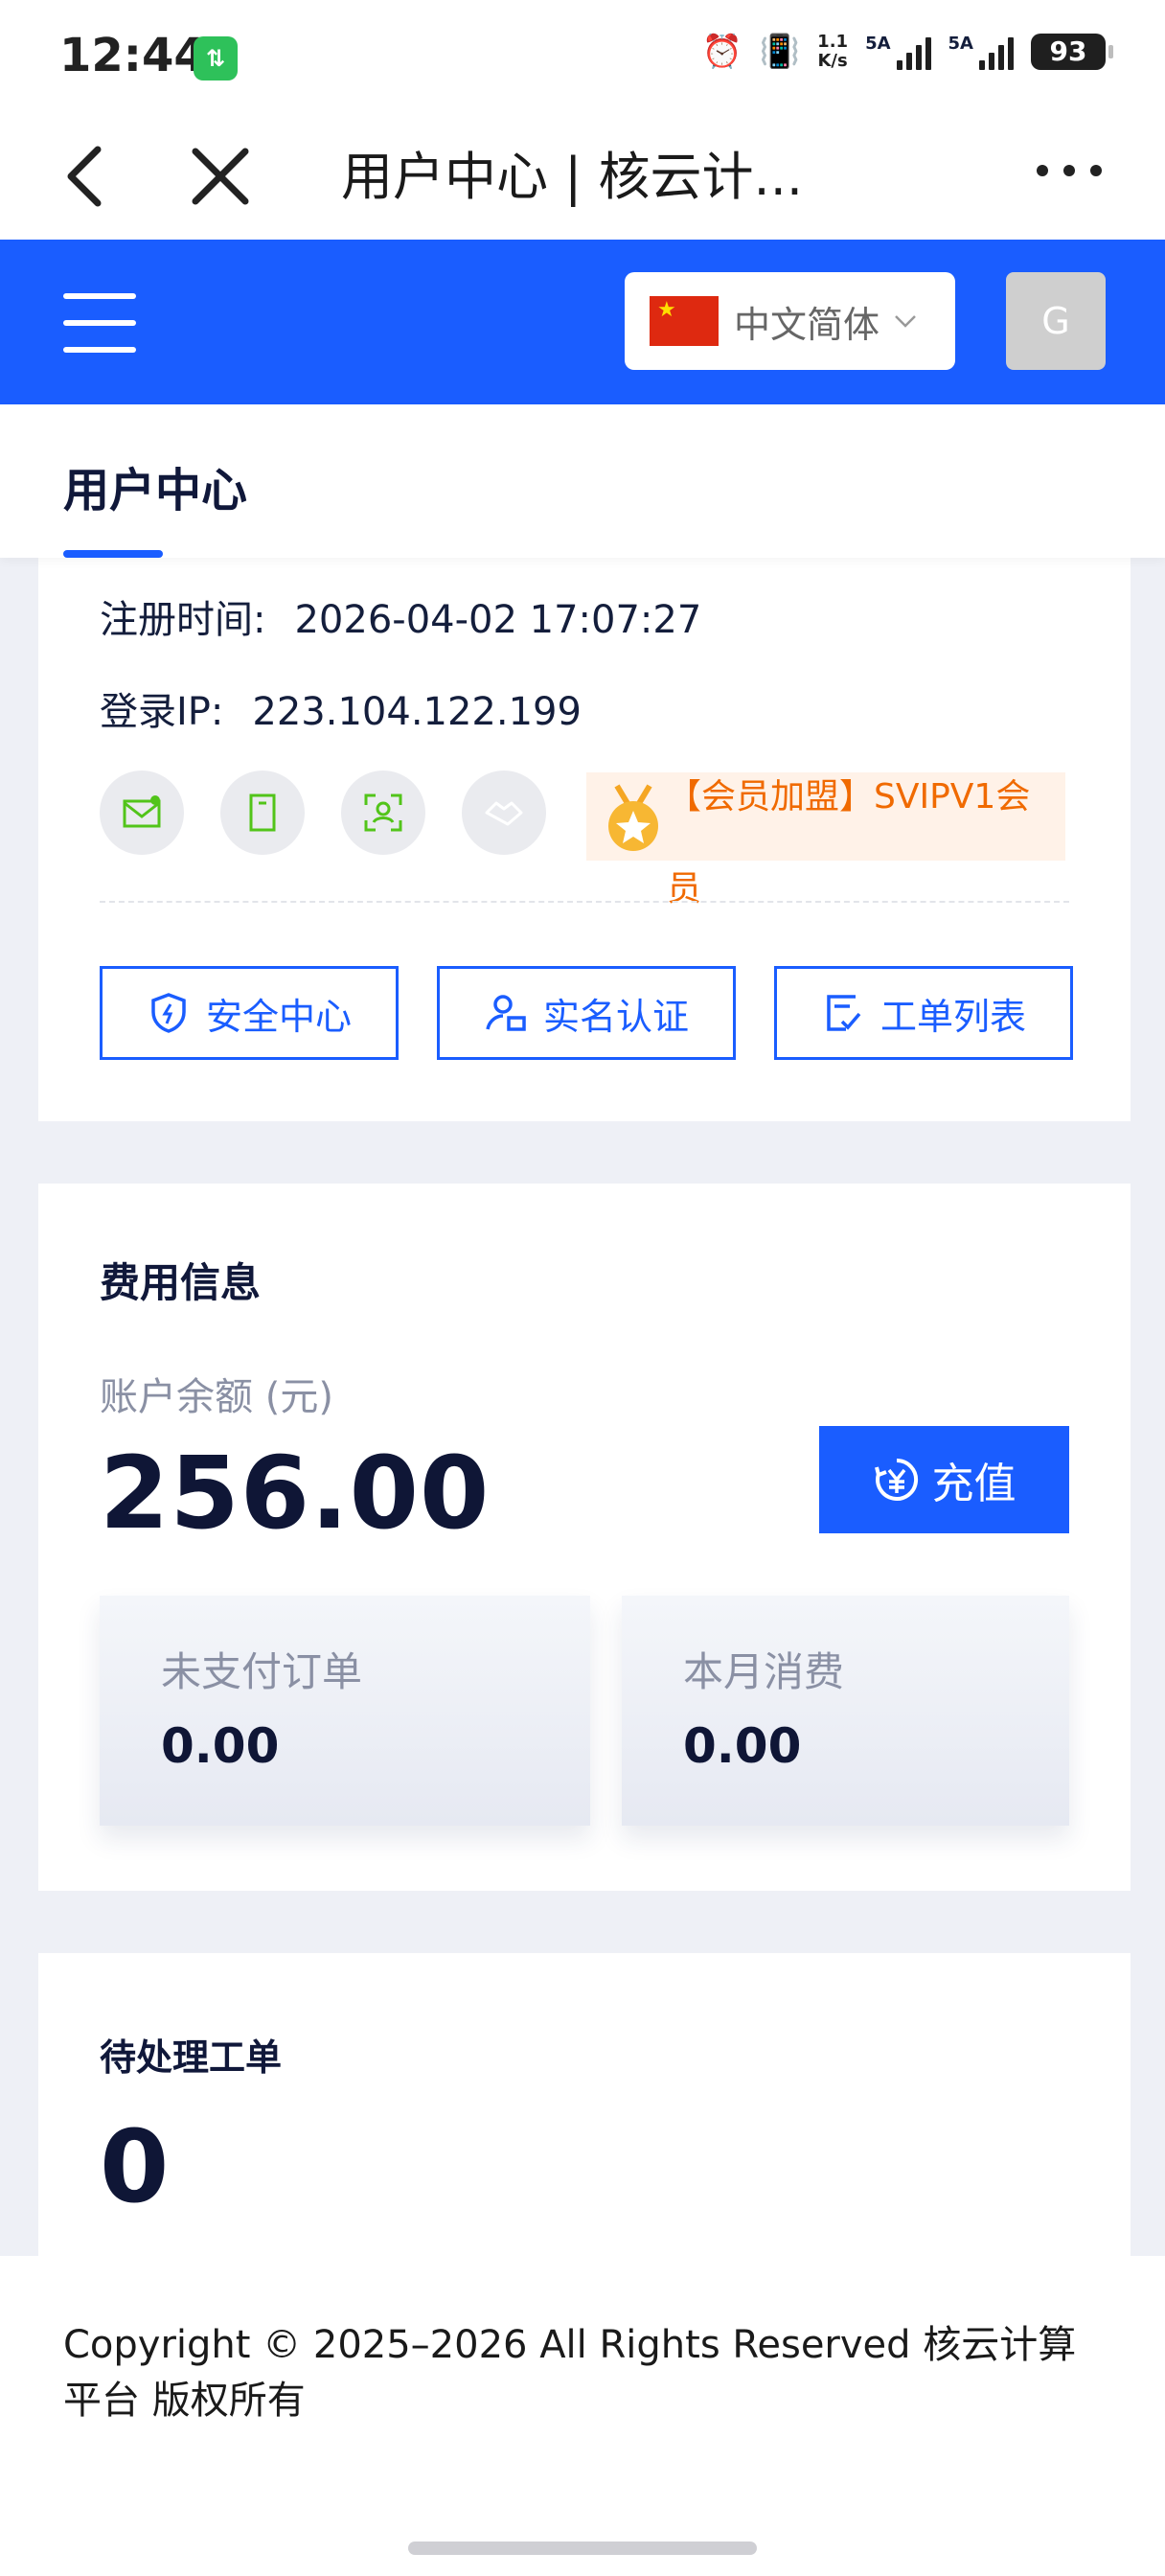 The height and width of the screenshot is (2576, 1165). I want to click on user-actions: 安全中心 实名认证 工单列表, so click(587, 1013).